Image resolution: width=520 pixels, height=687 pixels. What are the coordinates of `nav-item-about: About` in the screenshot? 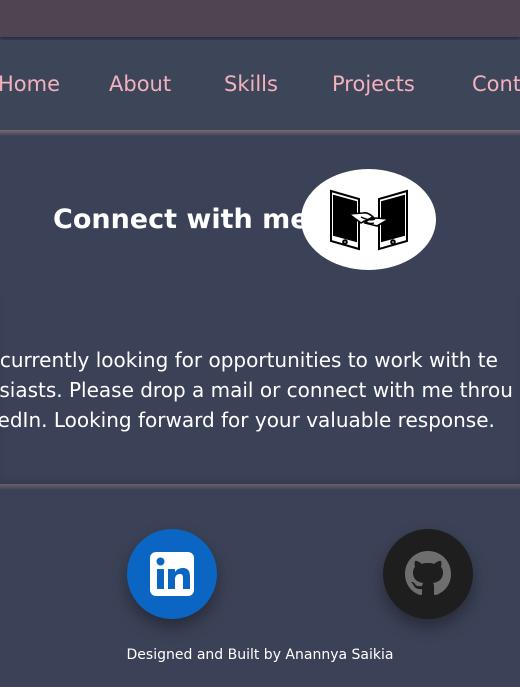 It's located at (140, 84).